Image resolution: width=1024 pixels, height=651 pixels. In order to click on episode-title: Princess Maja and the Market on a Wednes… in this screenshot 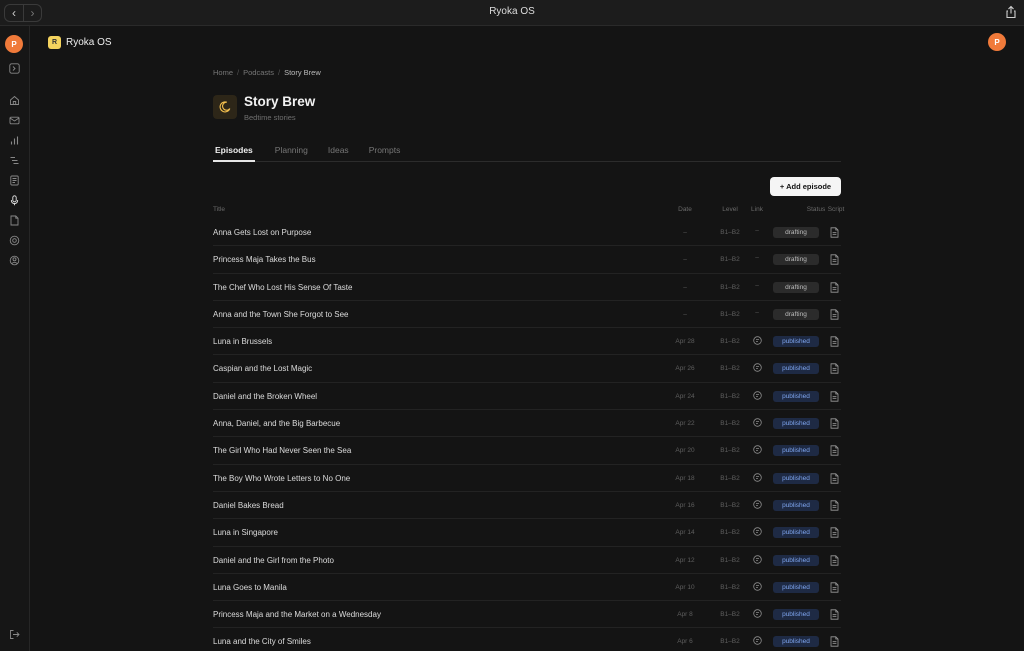, I will do `click(297, 614)`.